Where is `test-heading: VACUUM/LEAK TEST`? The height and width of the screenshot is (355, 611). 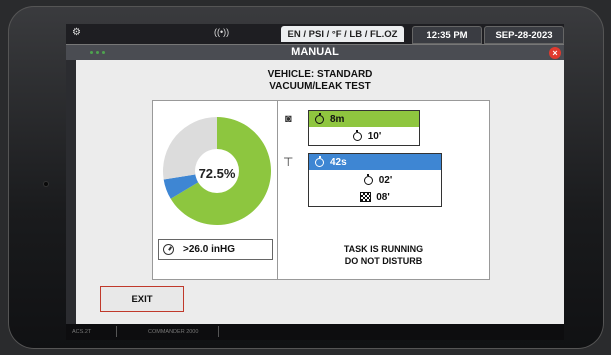 test-heading: VACUUM/LEAK TEST is located at coordinates (320, 86).